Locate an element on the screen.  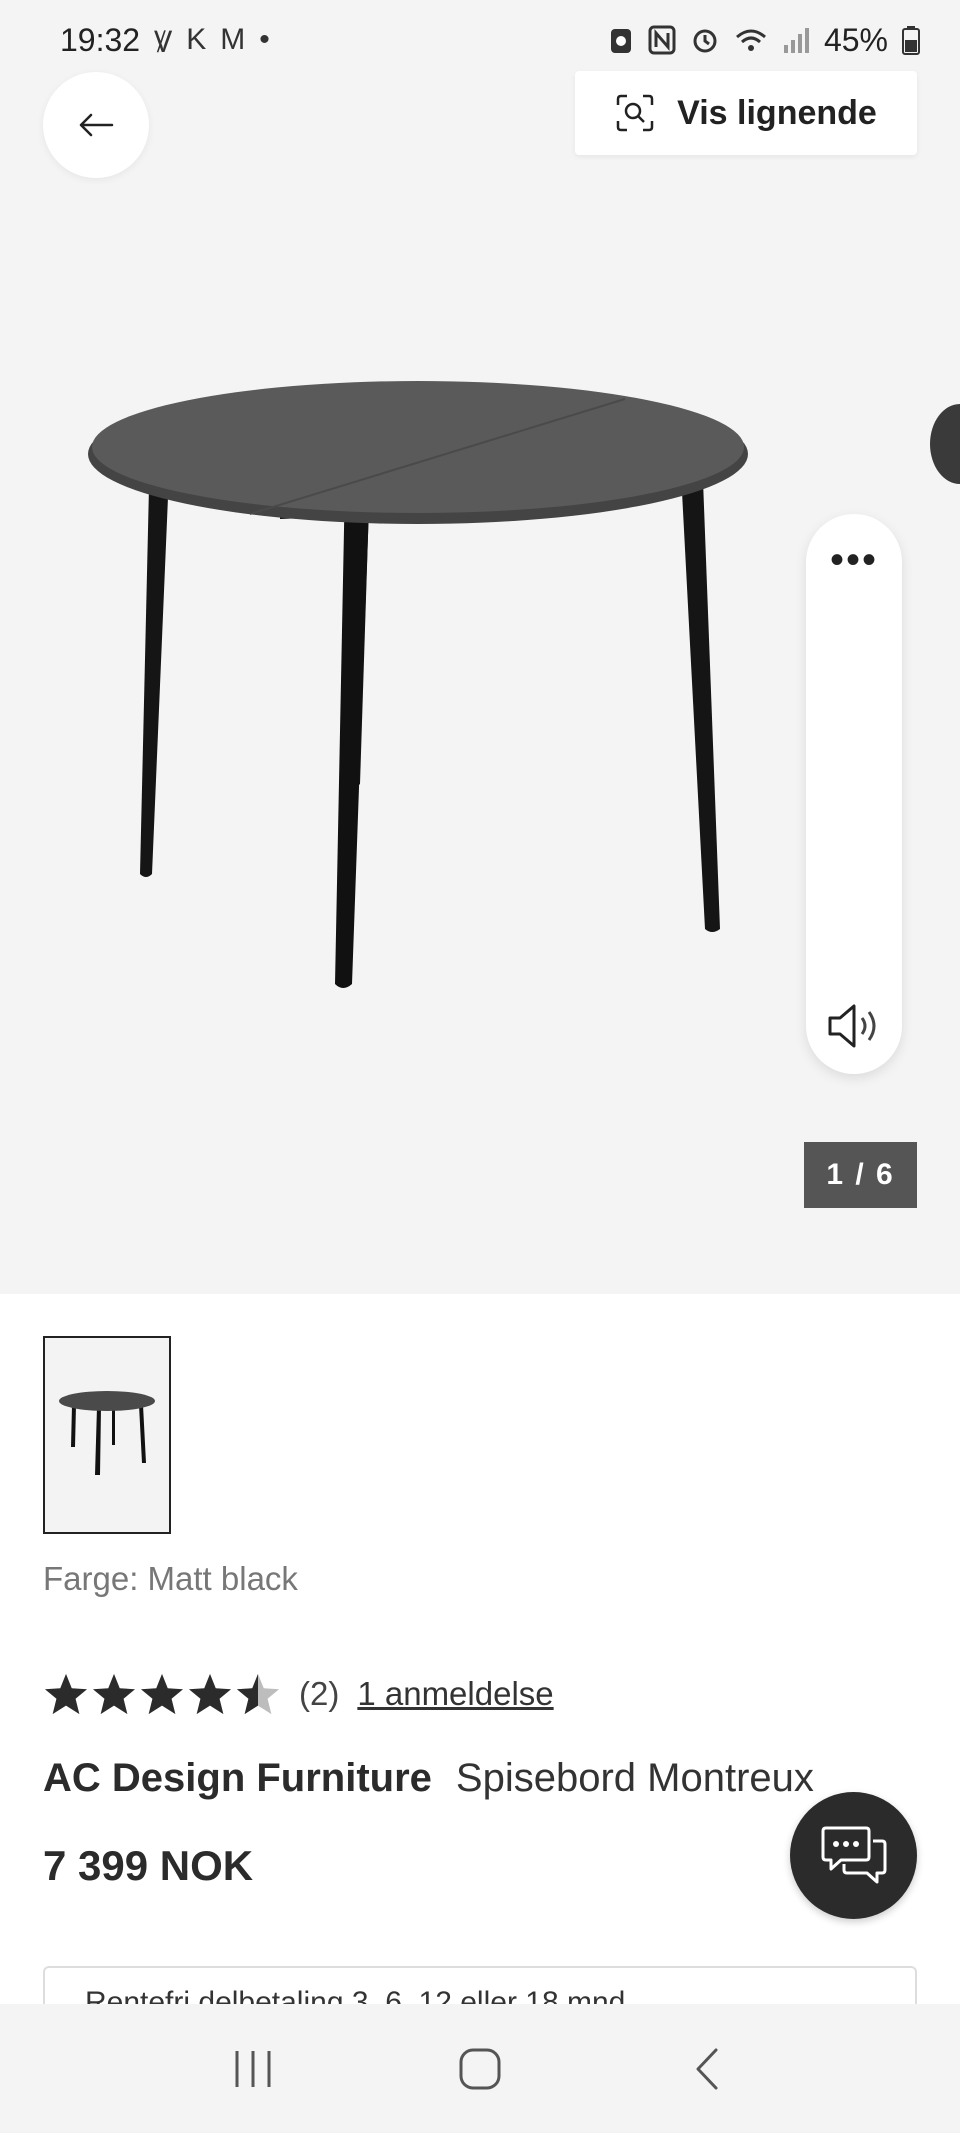
image-counter: 1 / 6 is located at coordinates (860, 1175).